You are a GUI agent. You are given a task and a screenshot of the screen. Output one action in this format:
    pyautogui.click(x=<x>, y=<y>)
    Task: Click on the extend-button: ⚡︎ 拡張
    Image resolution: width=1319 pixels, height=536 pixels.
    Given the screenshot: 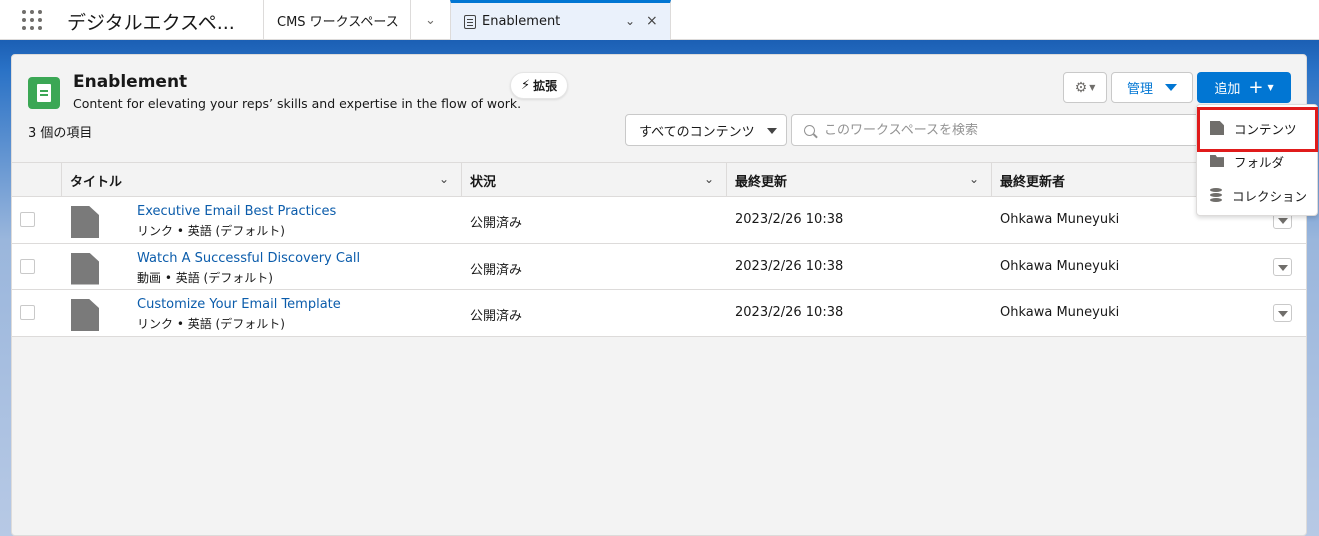 What is the action you would take?
    pyautogui.click(x=539, y=85)
    